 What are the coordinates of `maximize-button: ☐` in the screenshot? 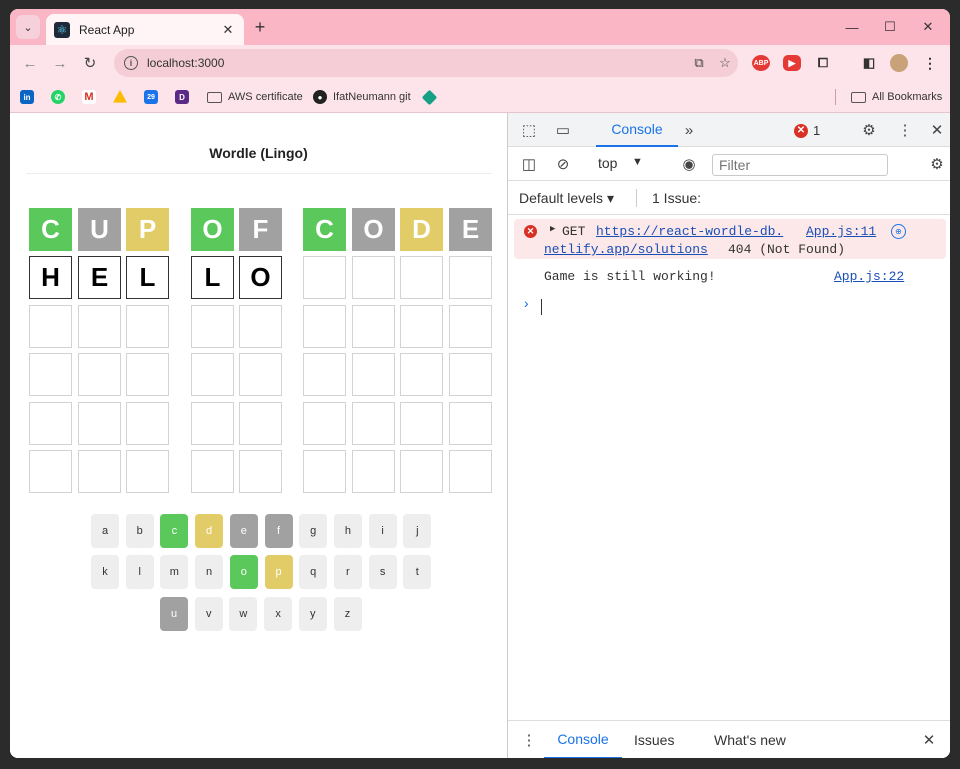 It's located at (890, 27).